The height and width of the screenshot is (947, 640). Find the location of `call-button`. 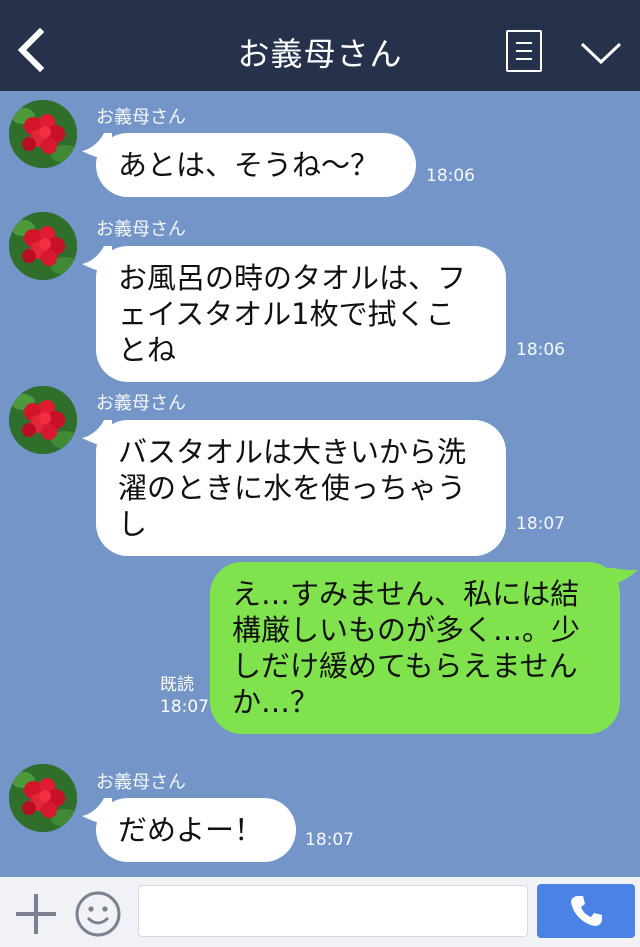

call-button is located at coordinates (586, 911).